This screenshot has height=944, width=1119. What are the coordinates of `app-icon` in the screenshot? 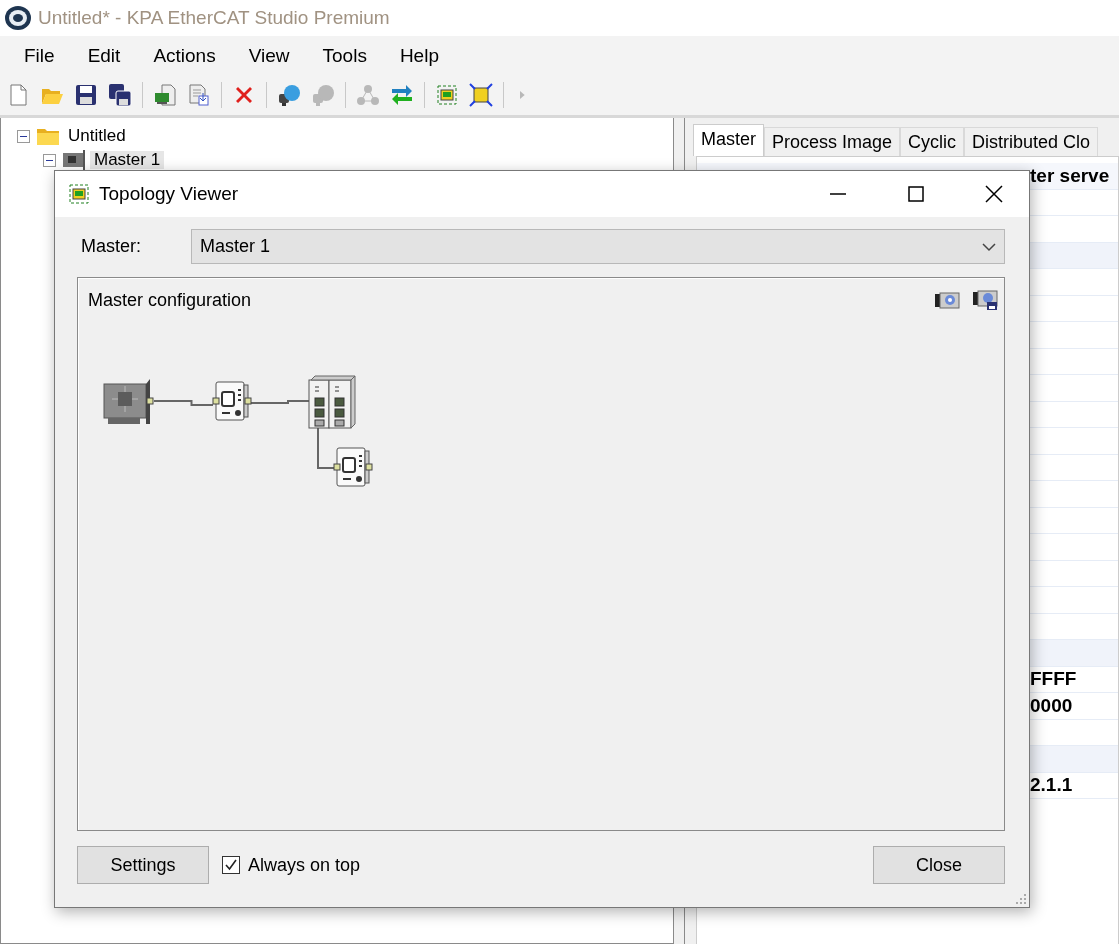 It's located at (18, 18).